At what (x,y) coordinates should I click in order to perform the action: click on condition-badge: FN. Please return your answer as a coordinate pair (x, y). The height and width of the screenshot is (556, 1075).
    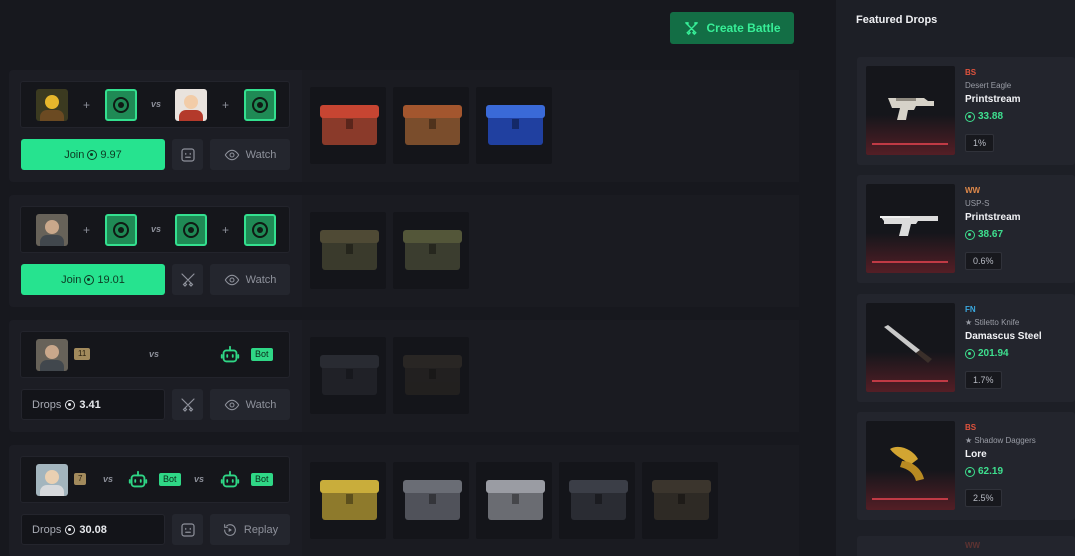
    Looking at the image, I should click on (970, 309).